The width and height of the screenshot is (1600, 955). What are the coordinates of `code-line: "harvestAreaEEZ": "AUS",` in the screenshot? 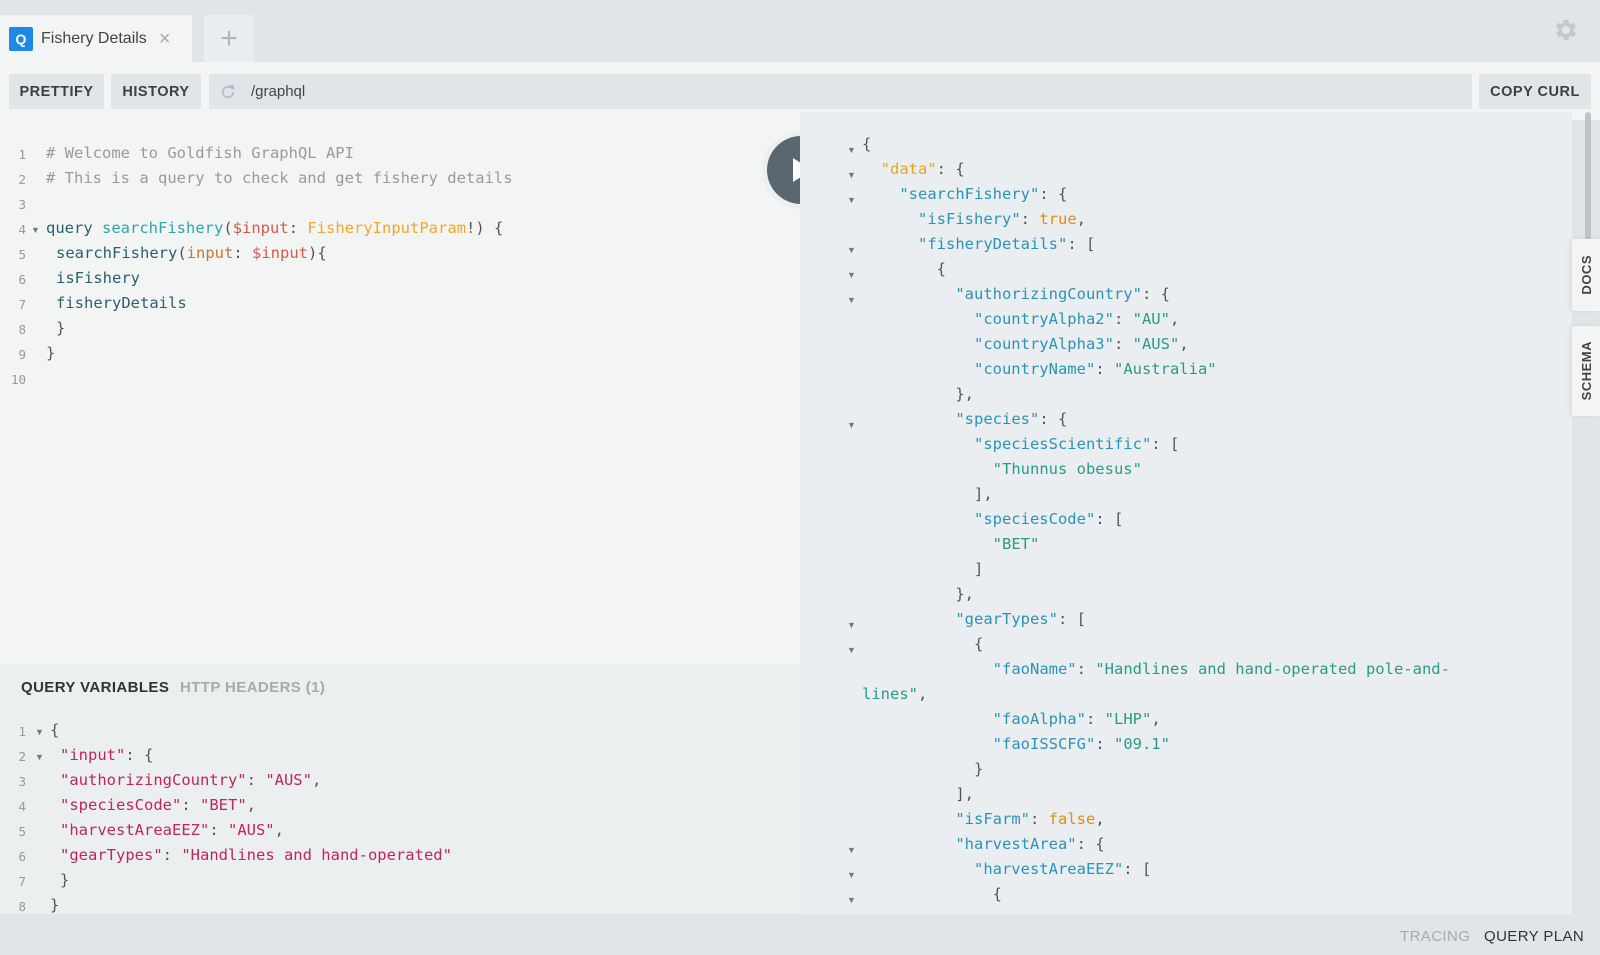 It's located at (172, 830).